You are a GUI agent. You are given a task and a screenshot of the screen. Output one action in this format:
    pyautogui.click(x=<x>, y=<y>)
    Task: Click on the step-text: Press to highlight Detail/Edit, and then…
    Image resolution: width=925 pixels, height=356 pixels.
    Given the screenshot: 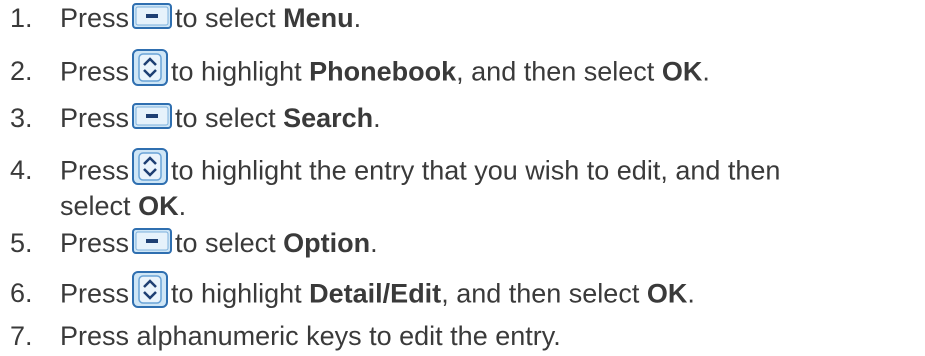 What is the action you would take?
    pyautogui.click(x=377, y=292)
    